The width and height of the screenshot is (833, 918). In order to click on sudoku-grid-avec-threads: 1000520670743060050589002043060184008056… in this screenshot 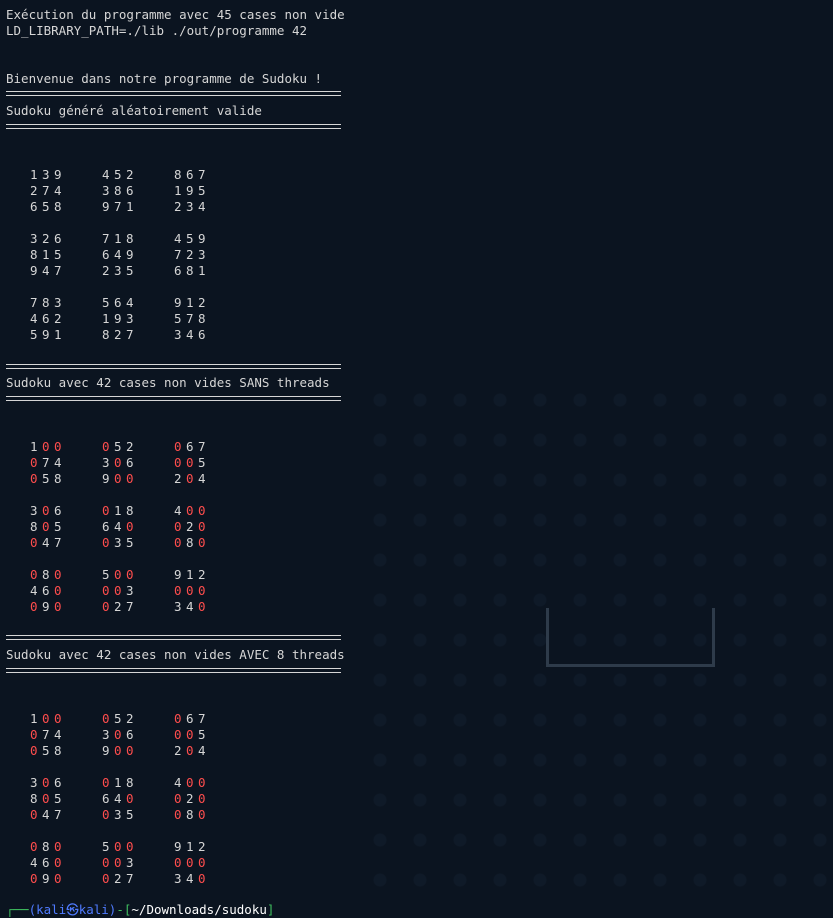, I will do `click(120, 799)`.